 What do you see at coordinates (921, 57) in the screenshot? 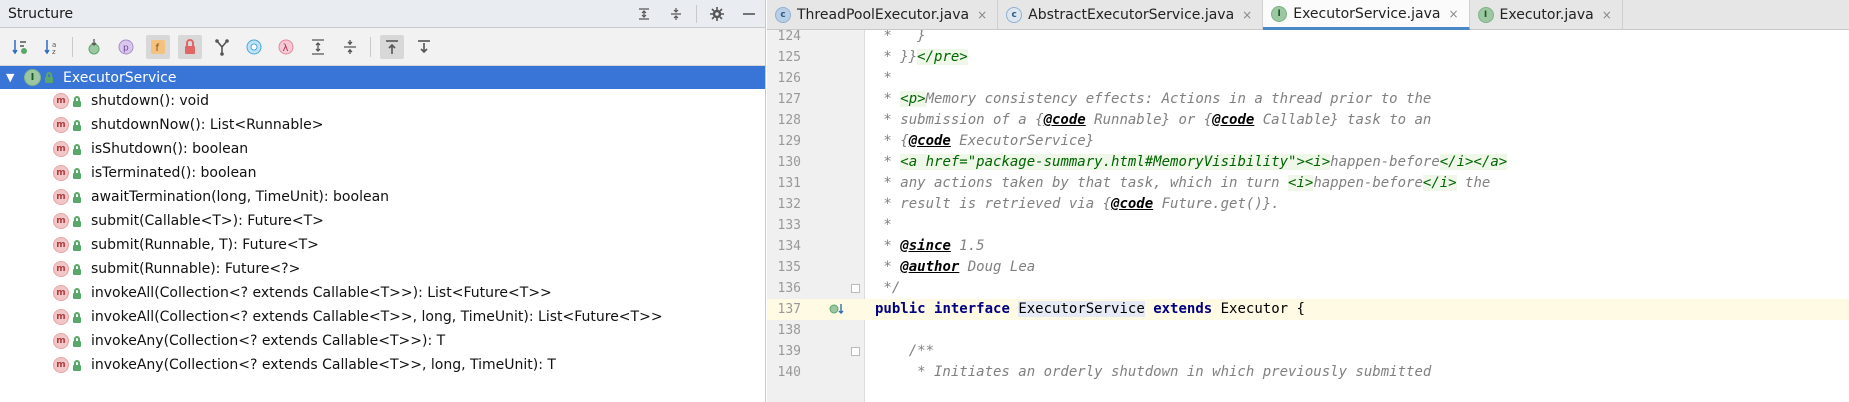
I see `line-text: * }}</pre>` at bounding box center [921, 57].